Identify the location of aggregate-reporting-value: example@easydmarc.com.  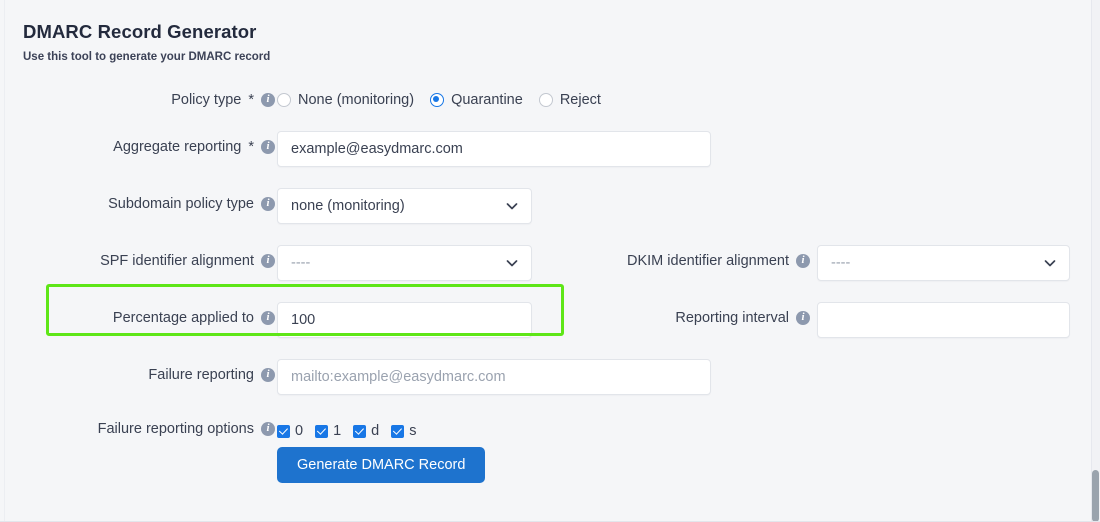
(377, 149).